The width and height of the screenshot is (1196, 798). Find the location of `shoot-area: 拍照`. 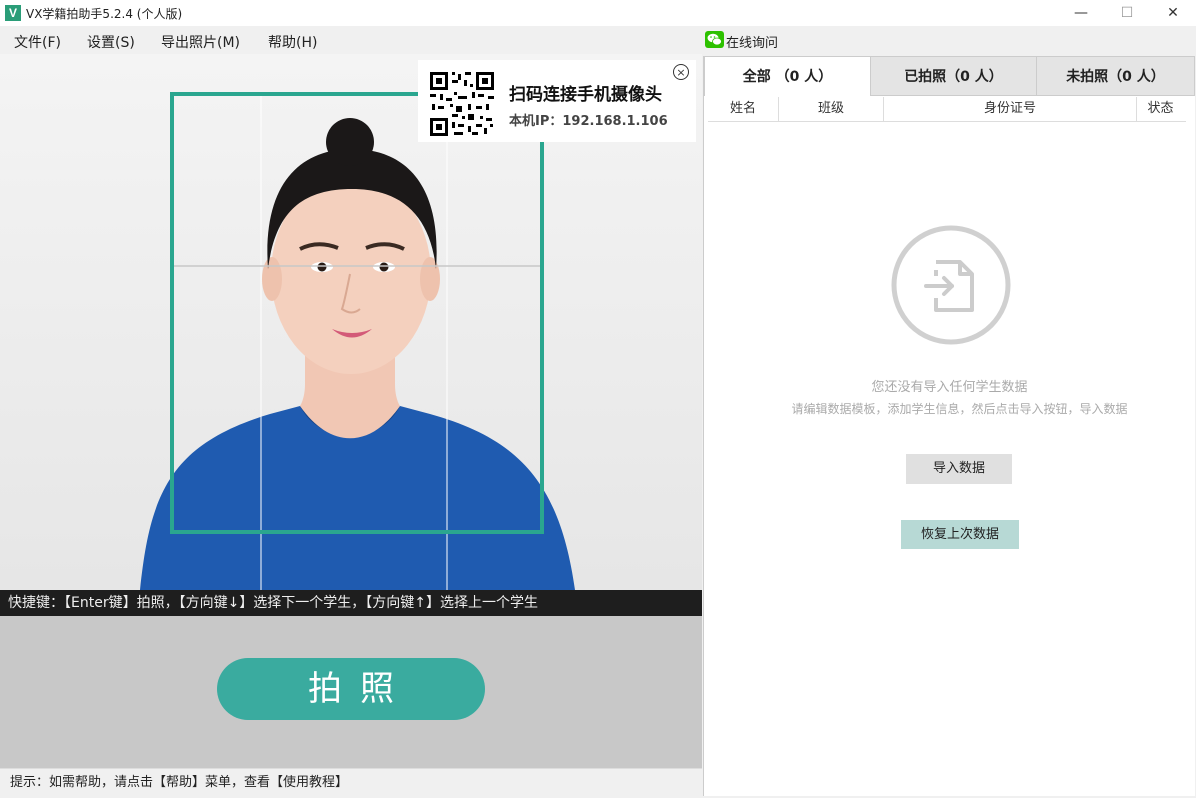

shoot-area: 拍照 is located at coordinates (351, 692).